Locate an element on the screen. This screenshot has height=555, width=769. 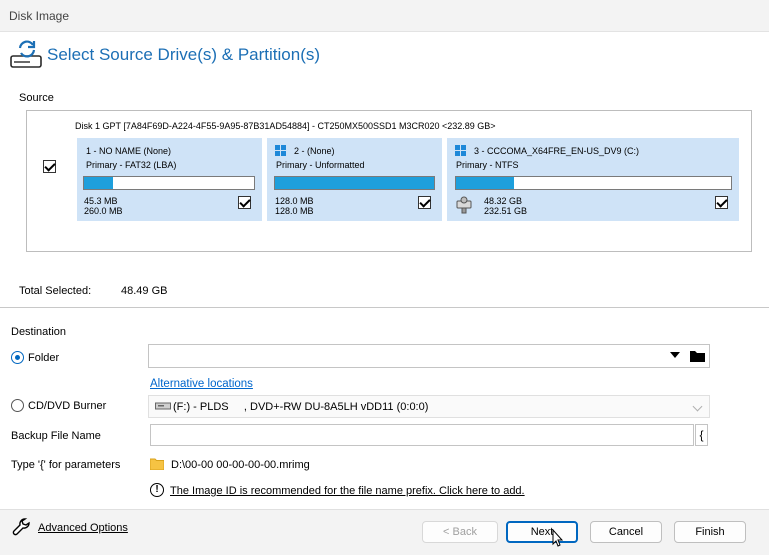
partition-used: 128.0 MB is located at coordinates (294, 201).